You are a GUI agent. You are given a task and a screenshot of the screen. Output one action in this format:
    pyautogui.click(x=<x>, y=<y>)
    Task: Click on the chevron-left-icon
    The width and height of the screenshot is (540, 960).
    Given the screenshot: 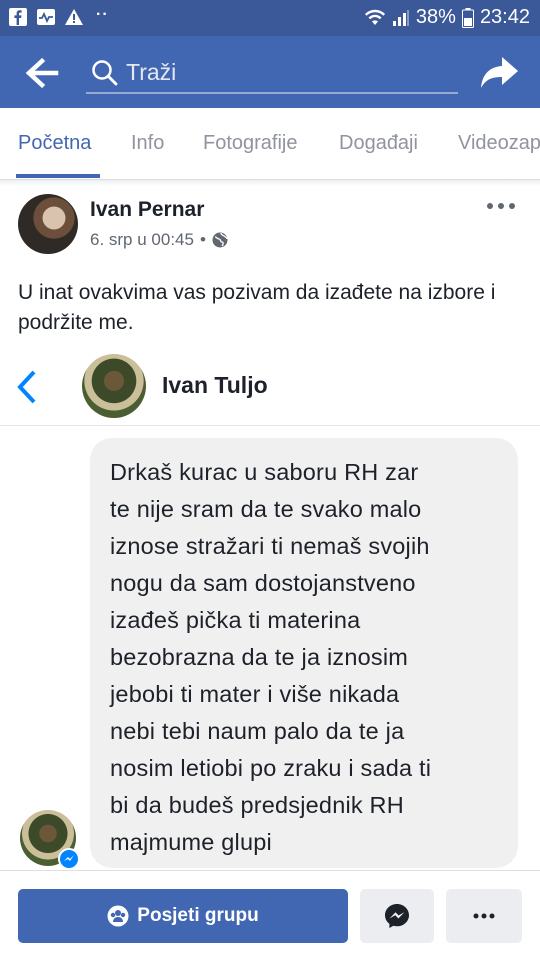 What is the action you would take?
    pyautogui.click(x=26, y=387)
    